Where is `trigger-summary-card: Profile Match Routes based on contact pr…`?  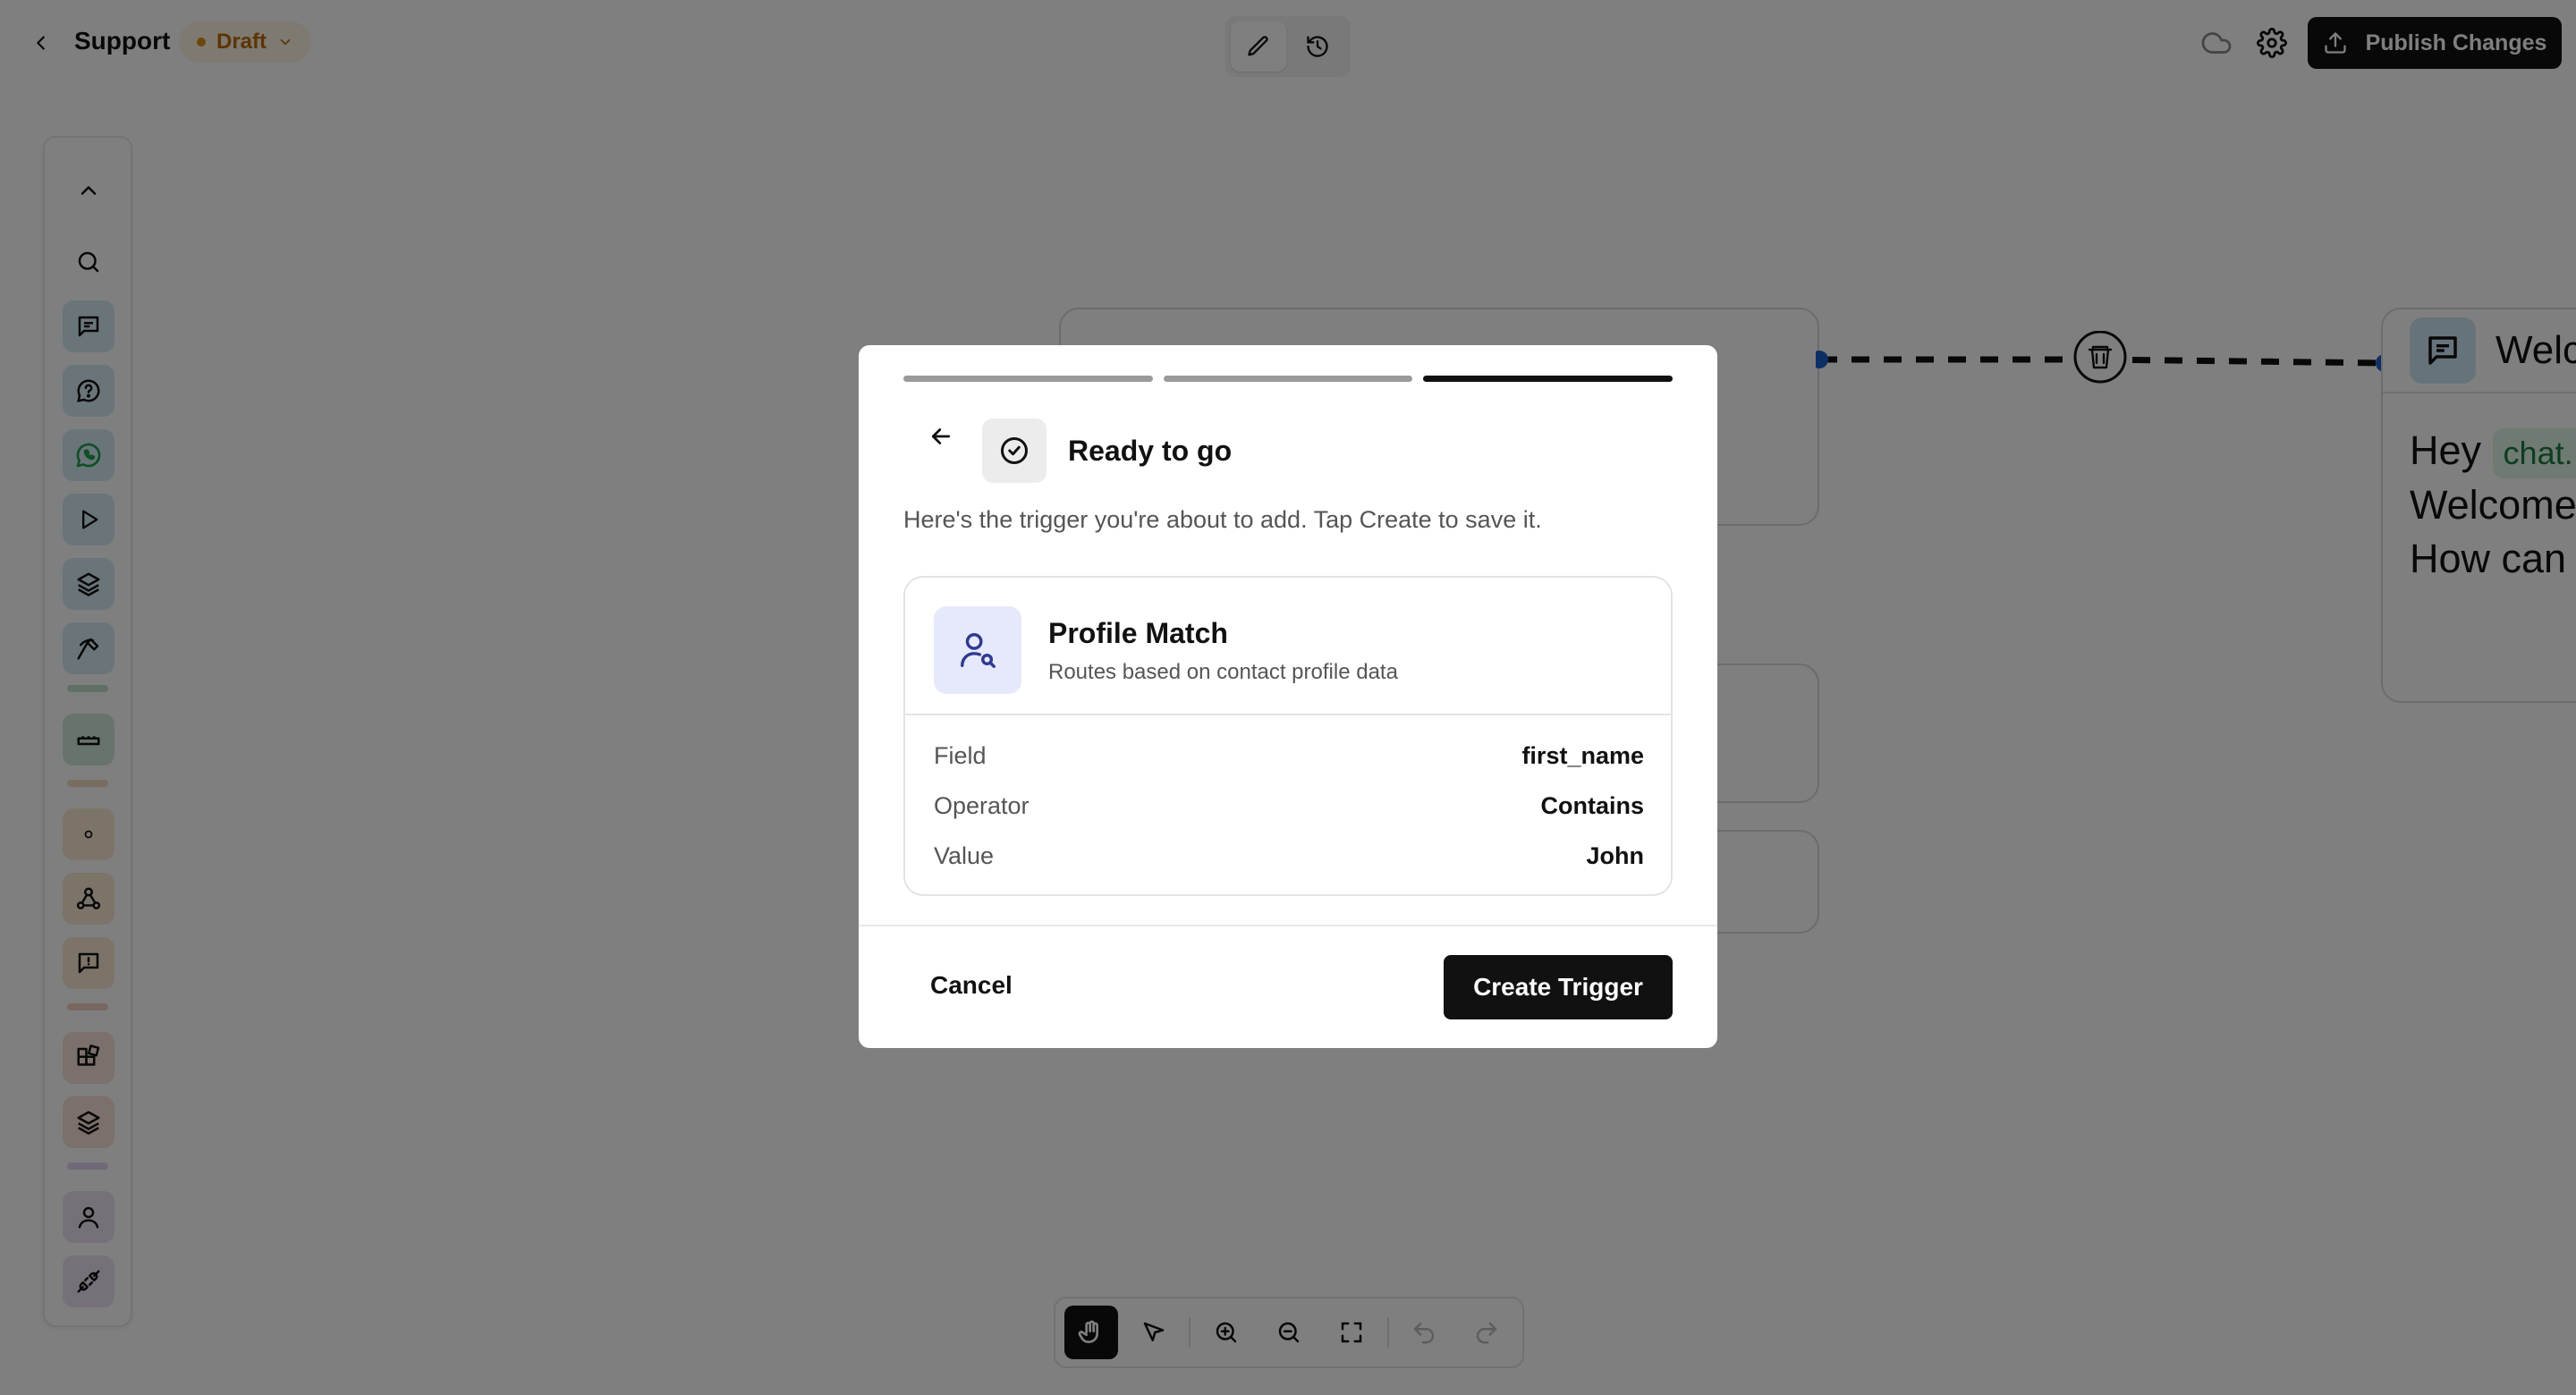
trigger-summary-card: Profile Match Routes based on contact pr… is located at coordinates (1288, 736).